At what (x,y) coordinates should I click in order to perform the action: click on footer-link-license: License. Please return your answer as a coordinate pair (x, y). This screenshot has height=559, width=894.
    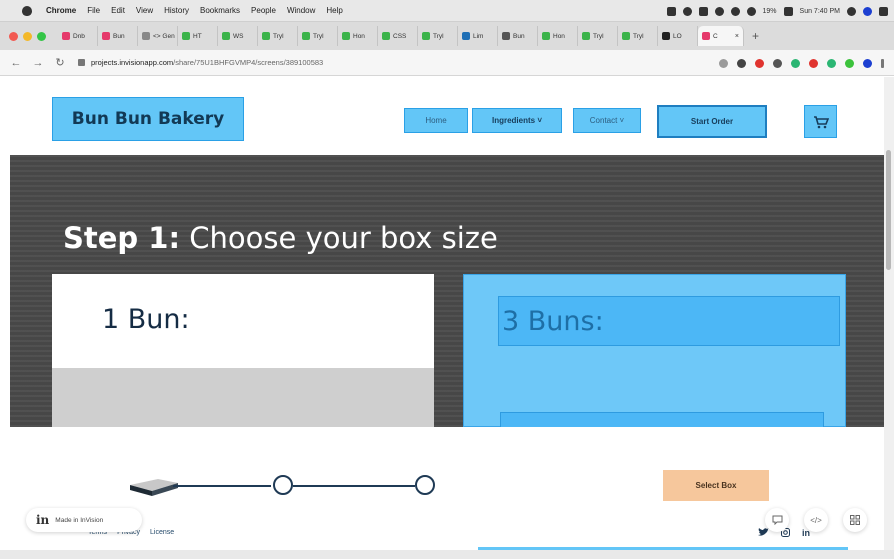
    Looking at the image, I should click on (162, 532).